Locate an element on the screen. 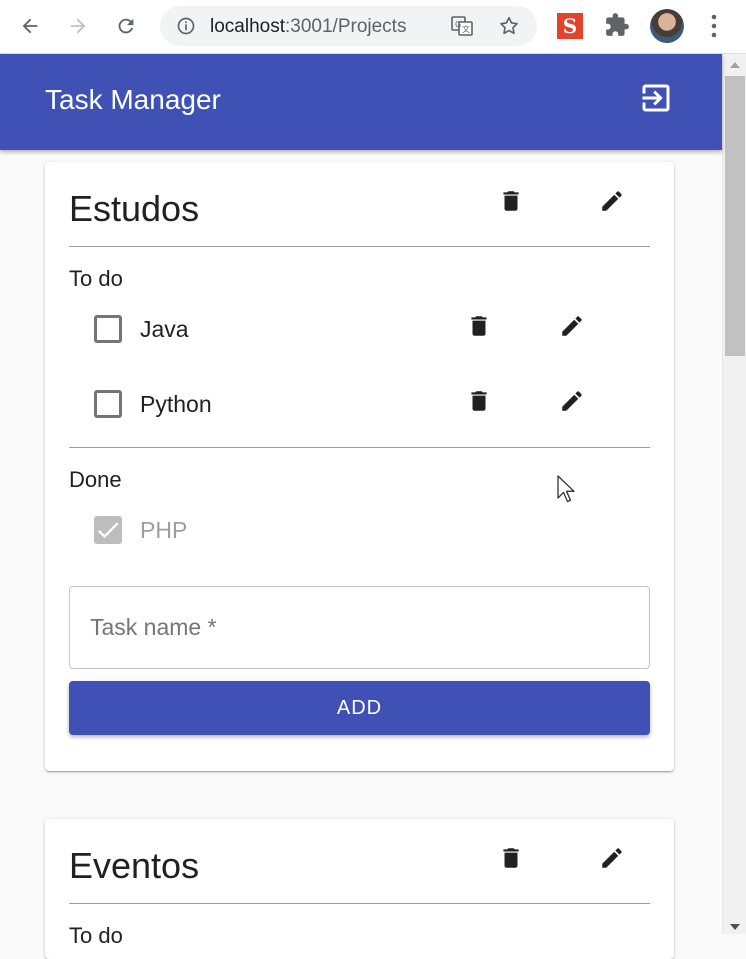 This screenshot has height=959, width=746. task-checkbox-checked is located at coordinates (108, 530).